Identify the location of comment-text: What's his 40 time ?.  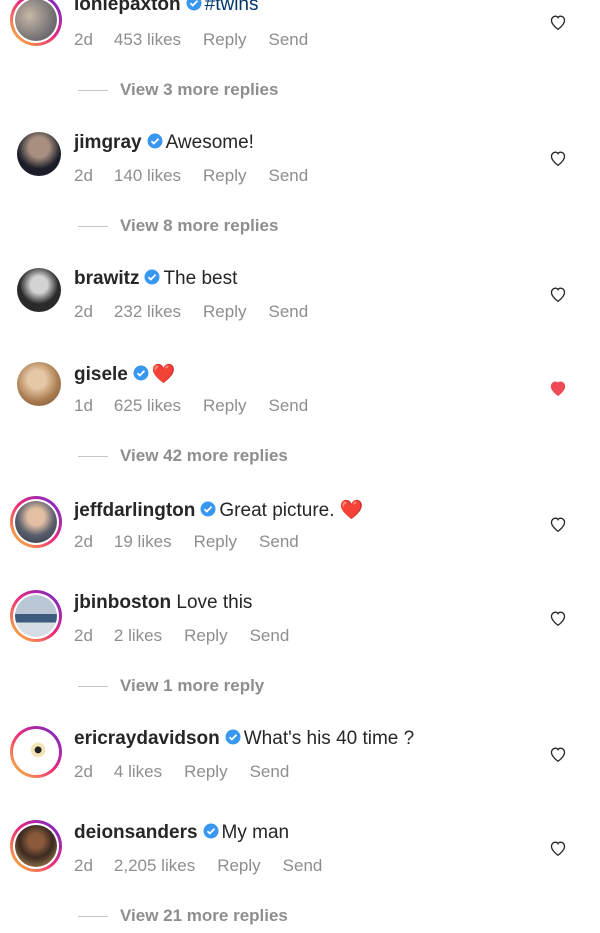
(329, 738).